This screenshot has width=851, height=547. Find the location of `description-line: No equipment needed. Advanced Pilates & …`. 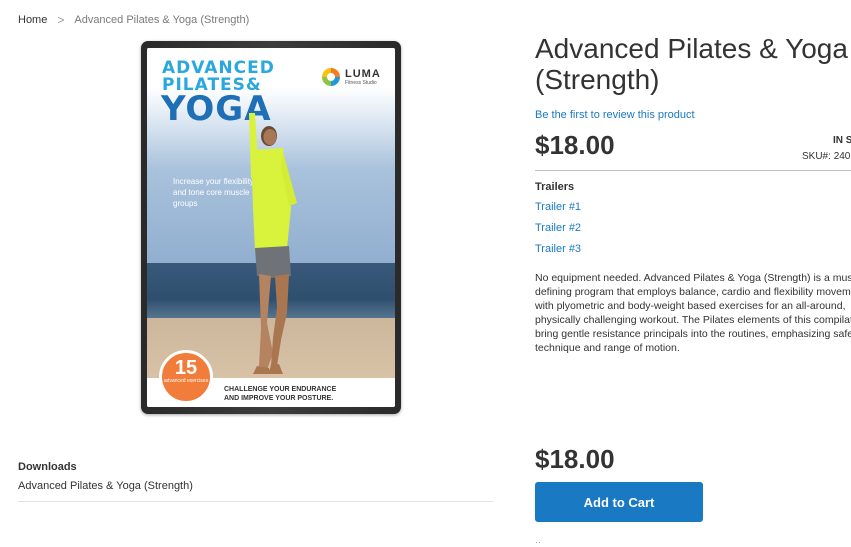

description-line: No equipment needed. Advanced Pilates & … is located at coordinates (693, 278).